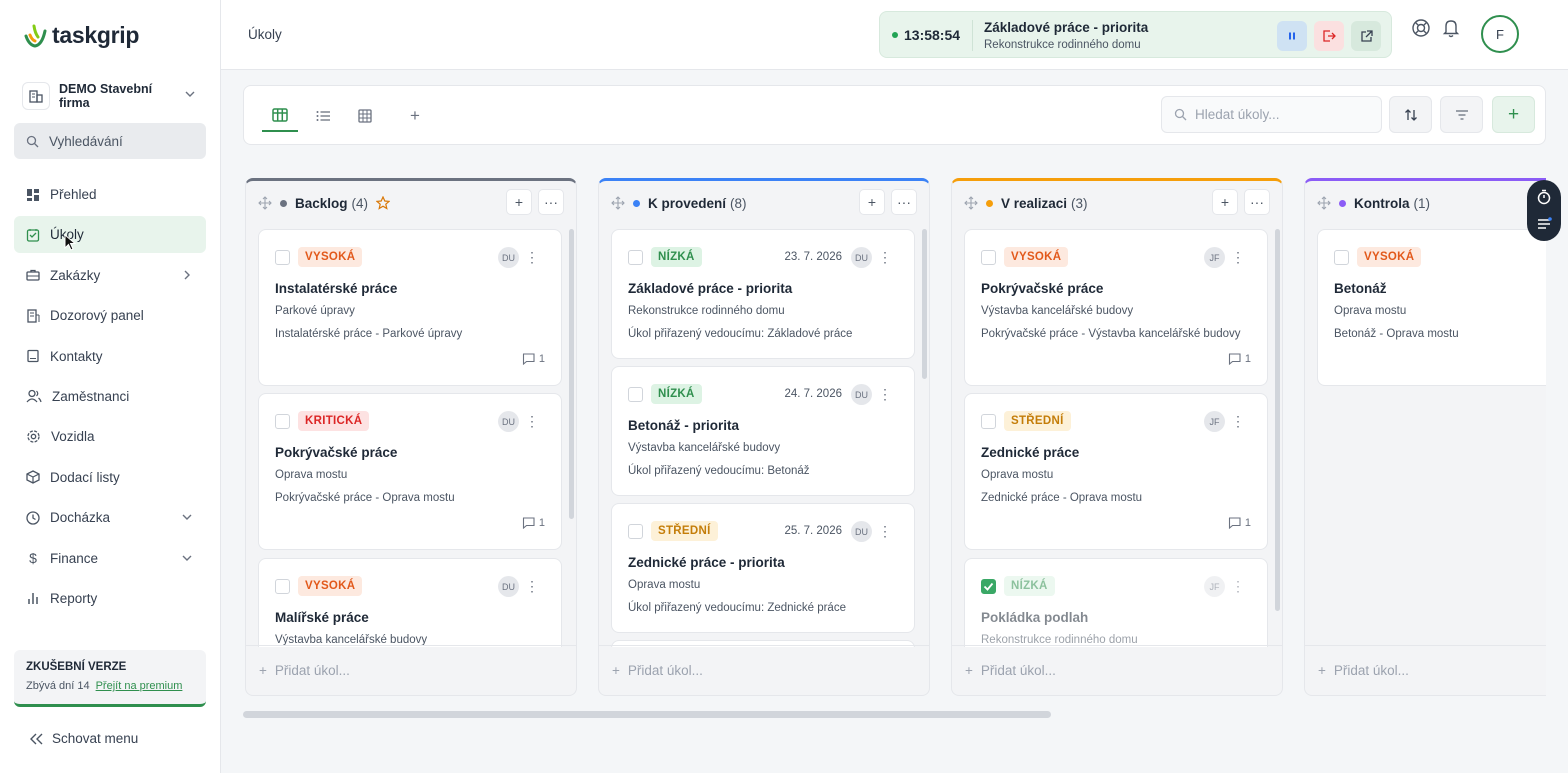 This screenshot has height=773, width=1568. What do you see at coordinates (110, 194) in the screenshot?
I see `sidebar-item-prehled: Přehled` at bounding box center [110, 194].